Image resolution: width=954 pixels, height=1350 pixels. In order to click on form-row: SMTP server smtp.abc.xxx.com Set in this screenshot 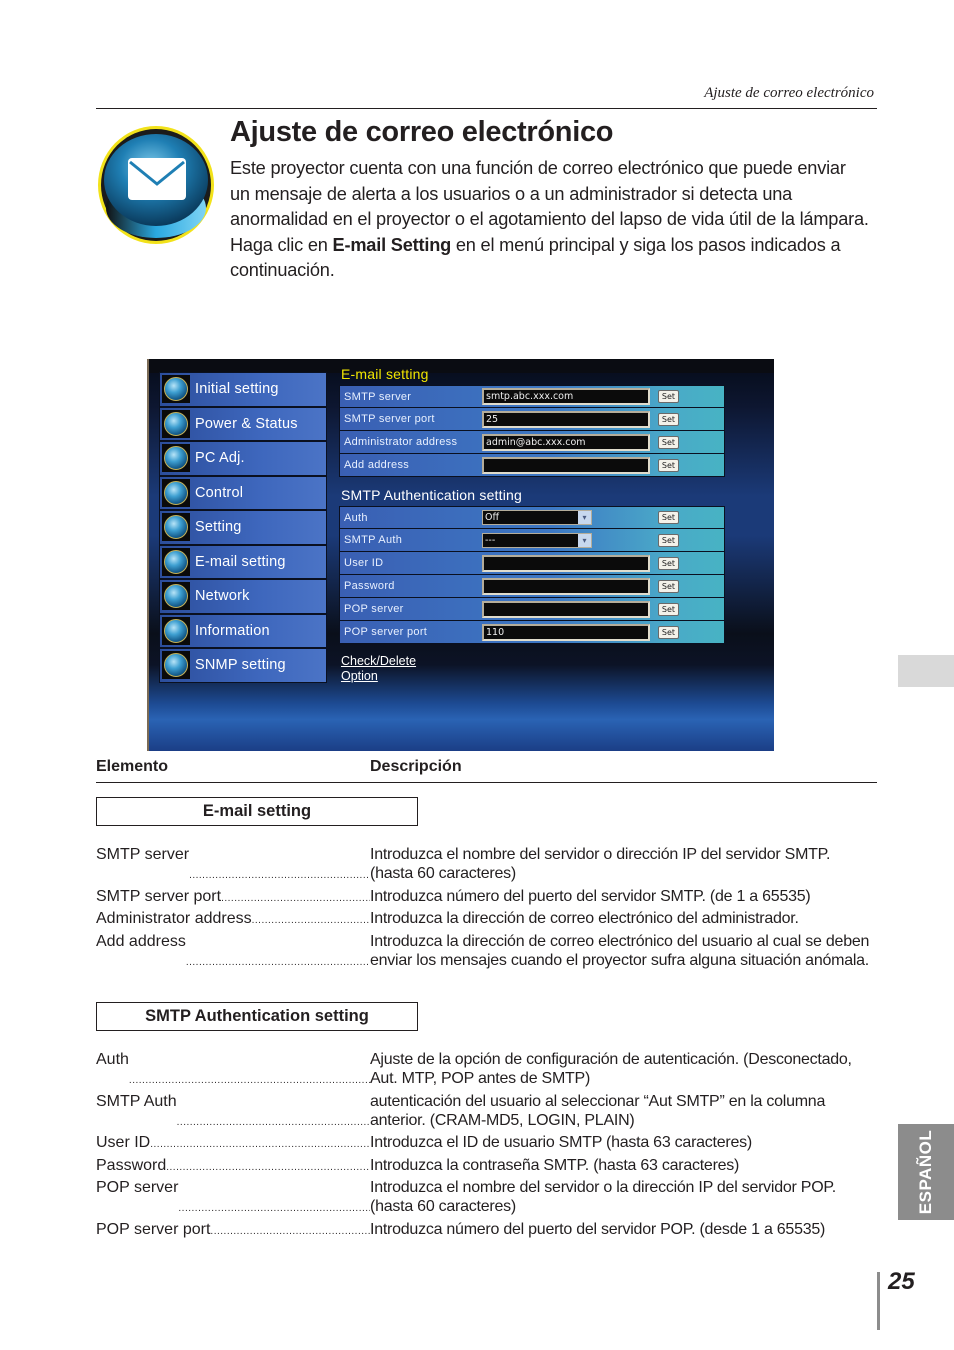, I will do `click(532, 396)`.